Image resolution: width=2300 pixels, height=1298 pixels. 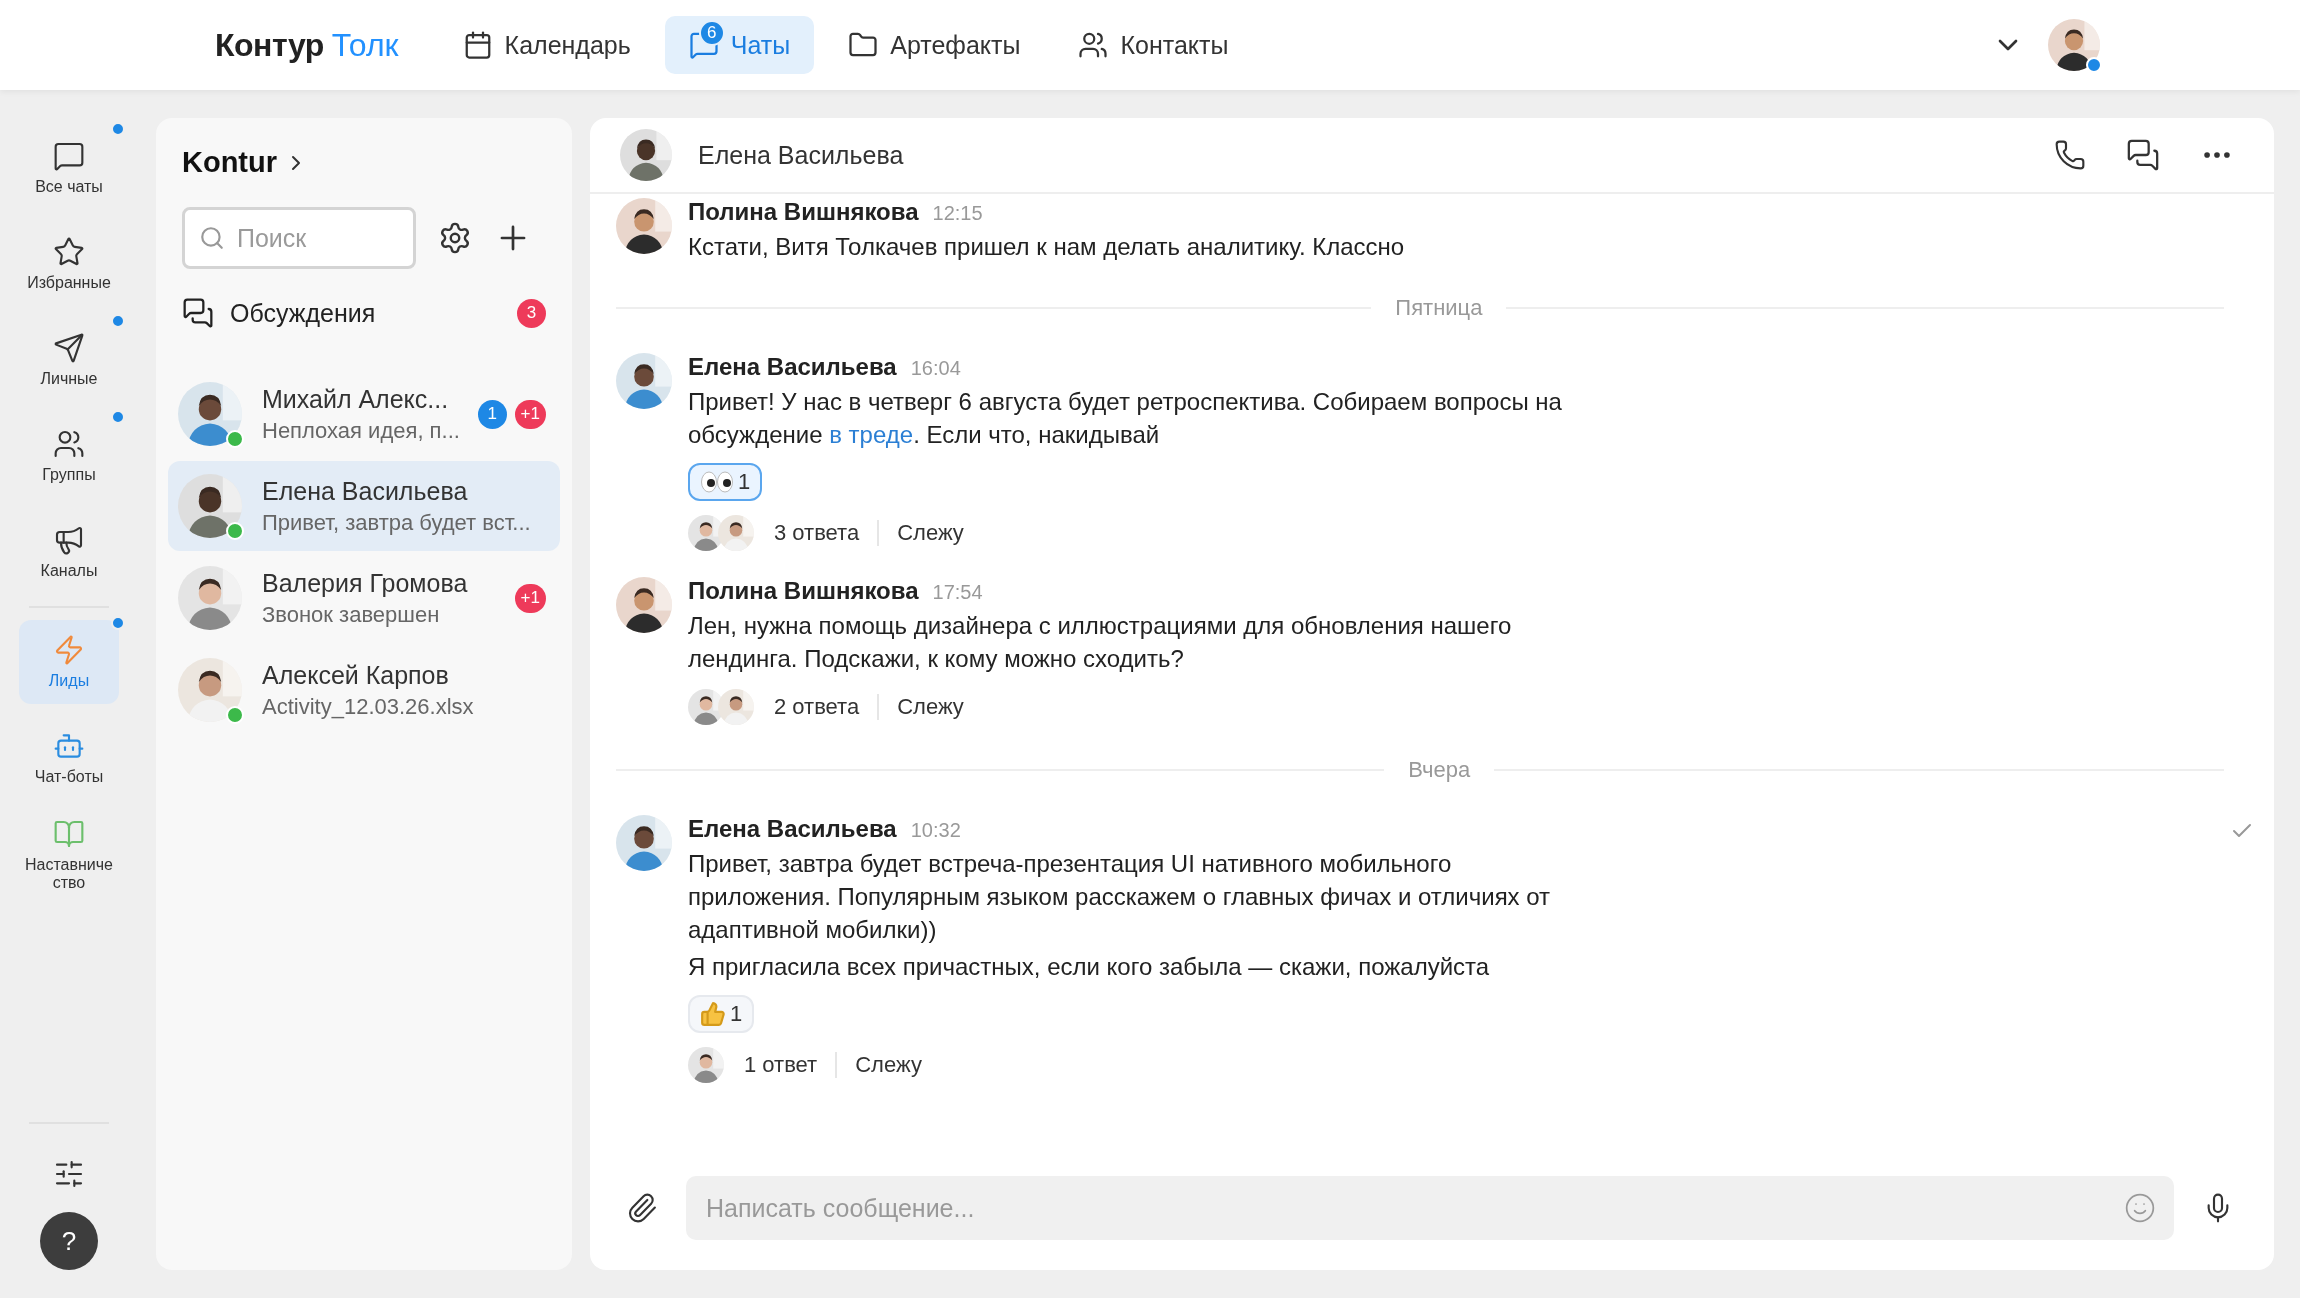 I want to click on logo: Контур Толк, so click(x=307, y=45).